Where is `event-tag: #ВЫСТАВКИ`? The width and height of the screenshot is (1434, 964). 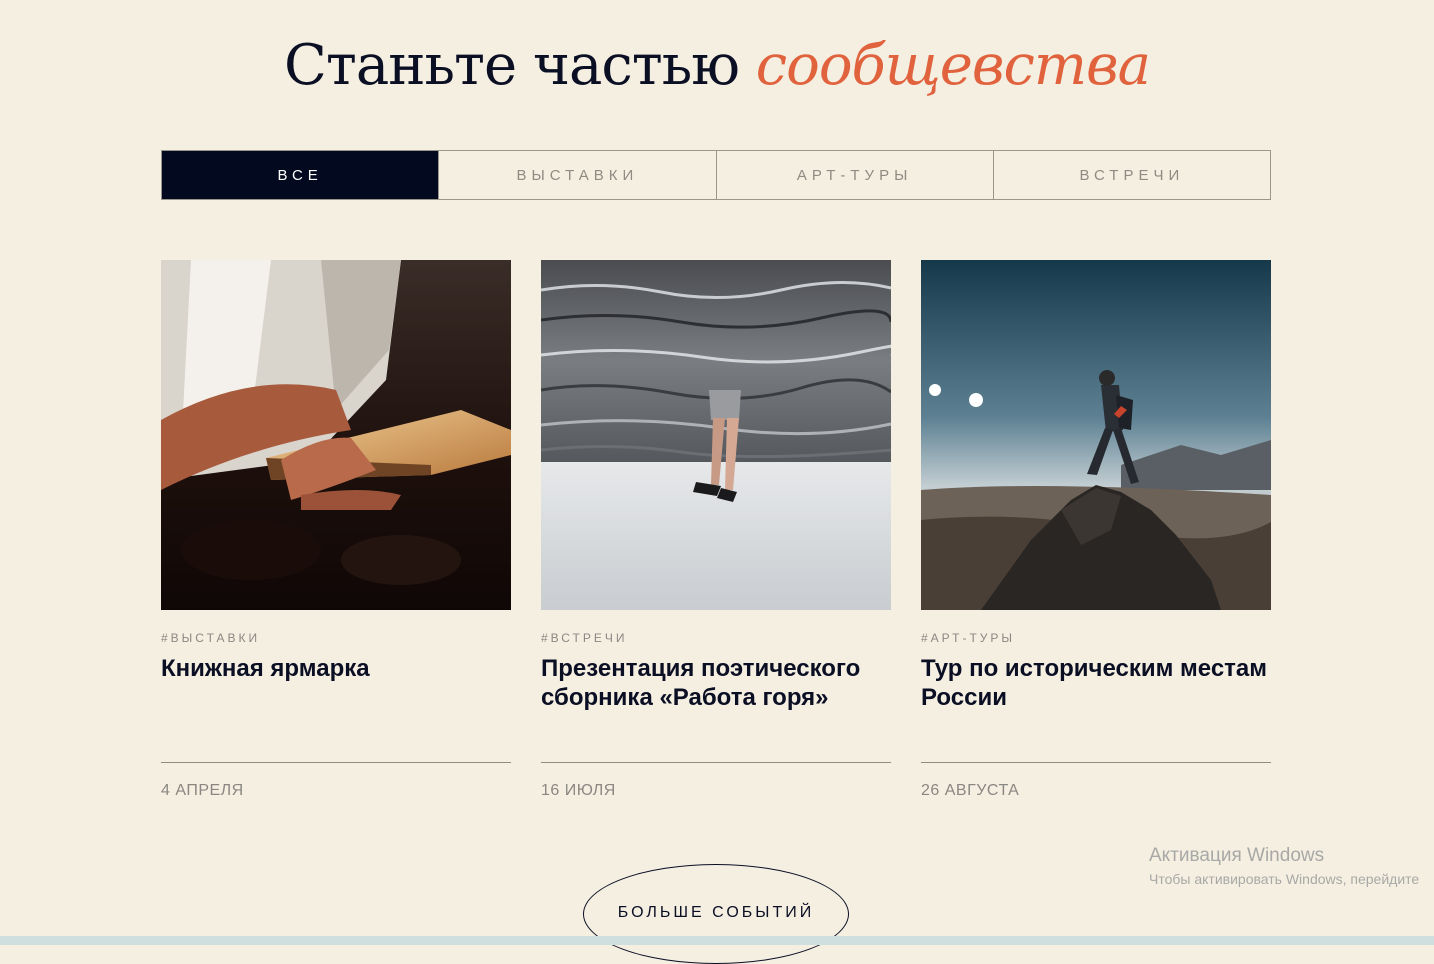
event-tag: #ВЫСТАВКИ is located at coordinates (210, 638).